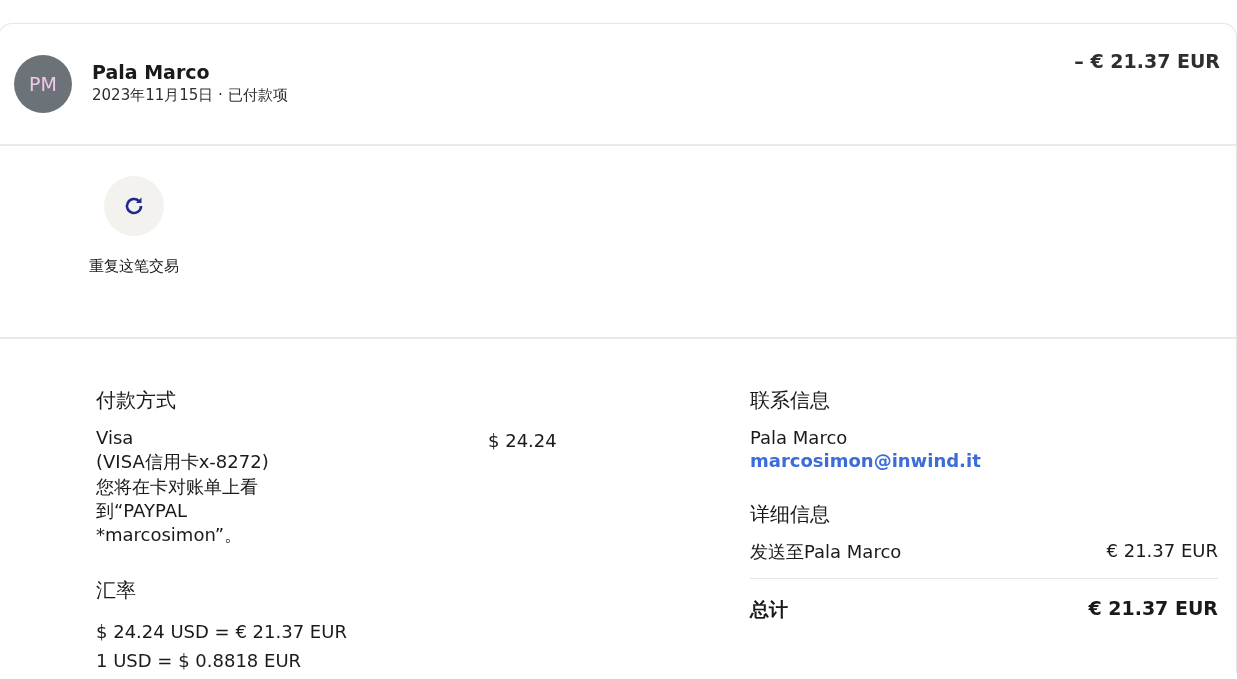  I want to click on section-heading: 详细信息, so click(790, 514).